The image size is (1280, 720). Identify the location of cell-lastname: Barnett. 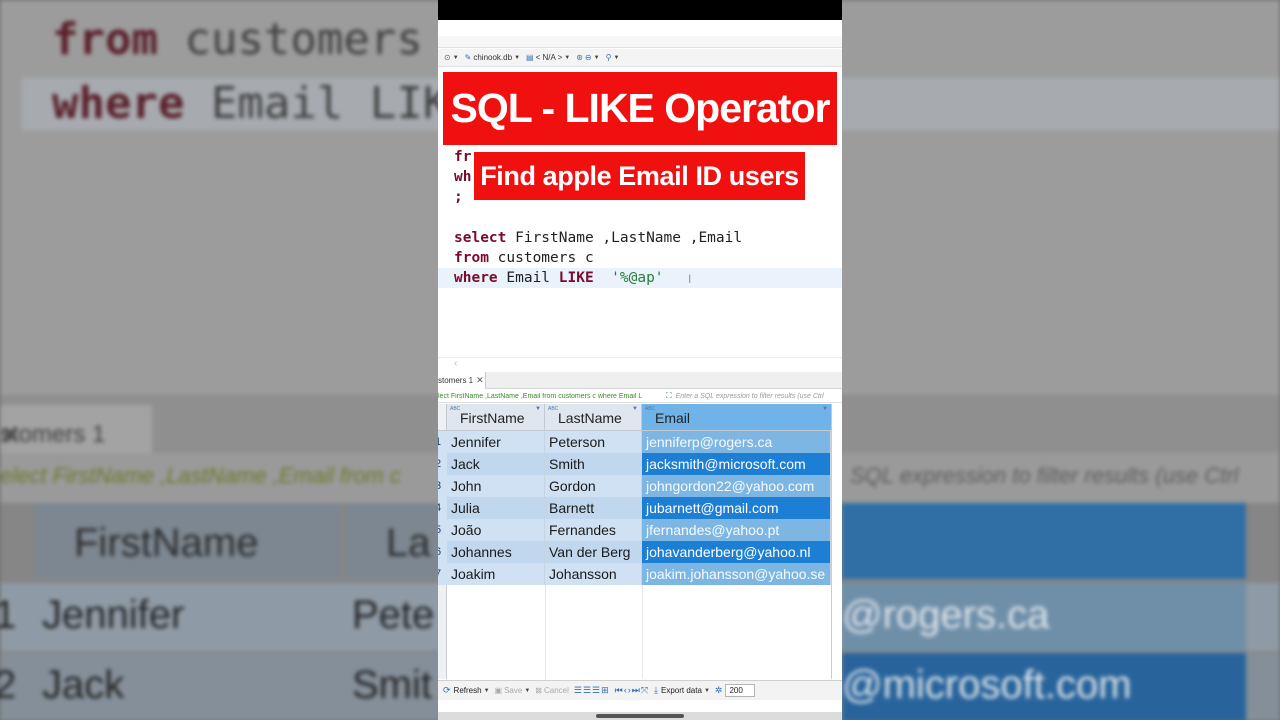
(593, 508).